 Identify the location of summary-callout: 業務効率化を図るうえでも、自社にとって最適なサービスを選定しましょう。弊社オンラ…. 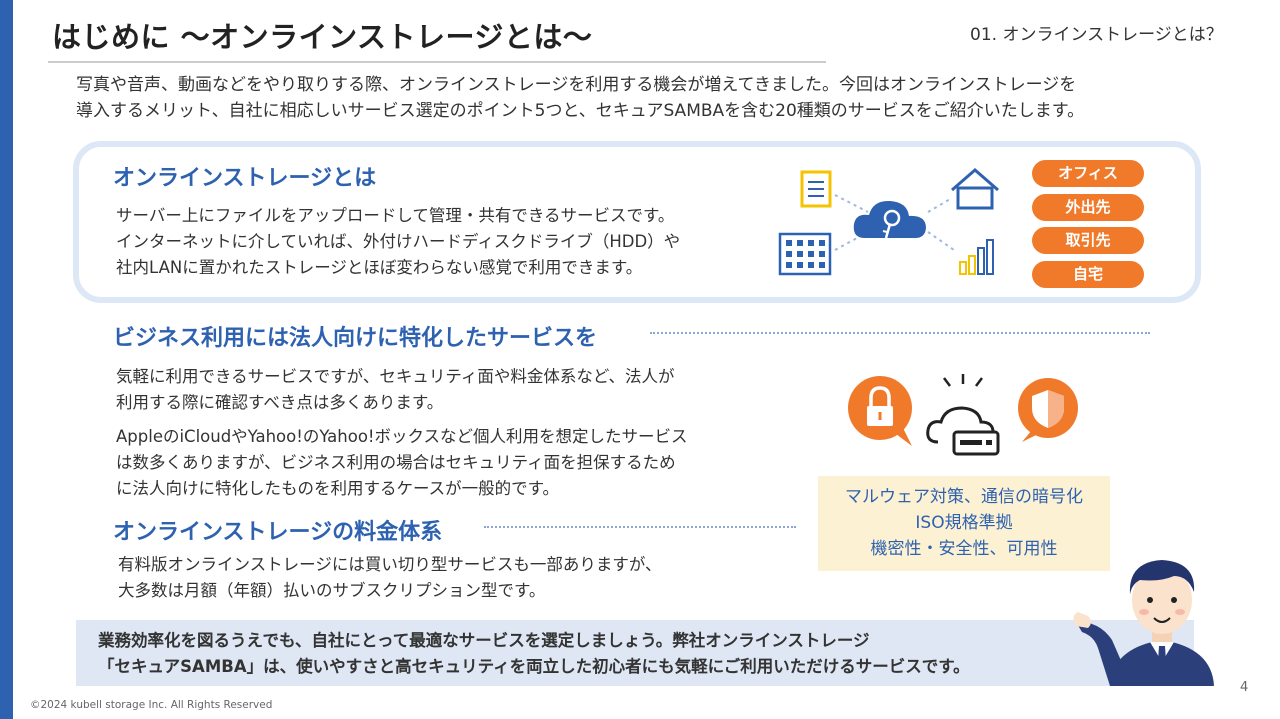
(635, 653).